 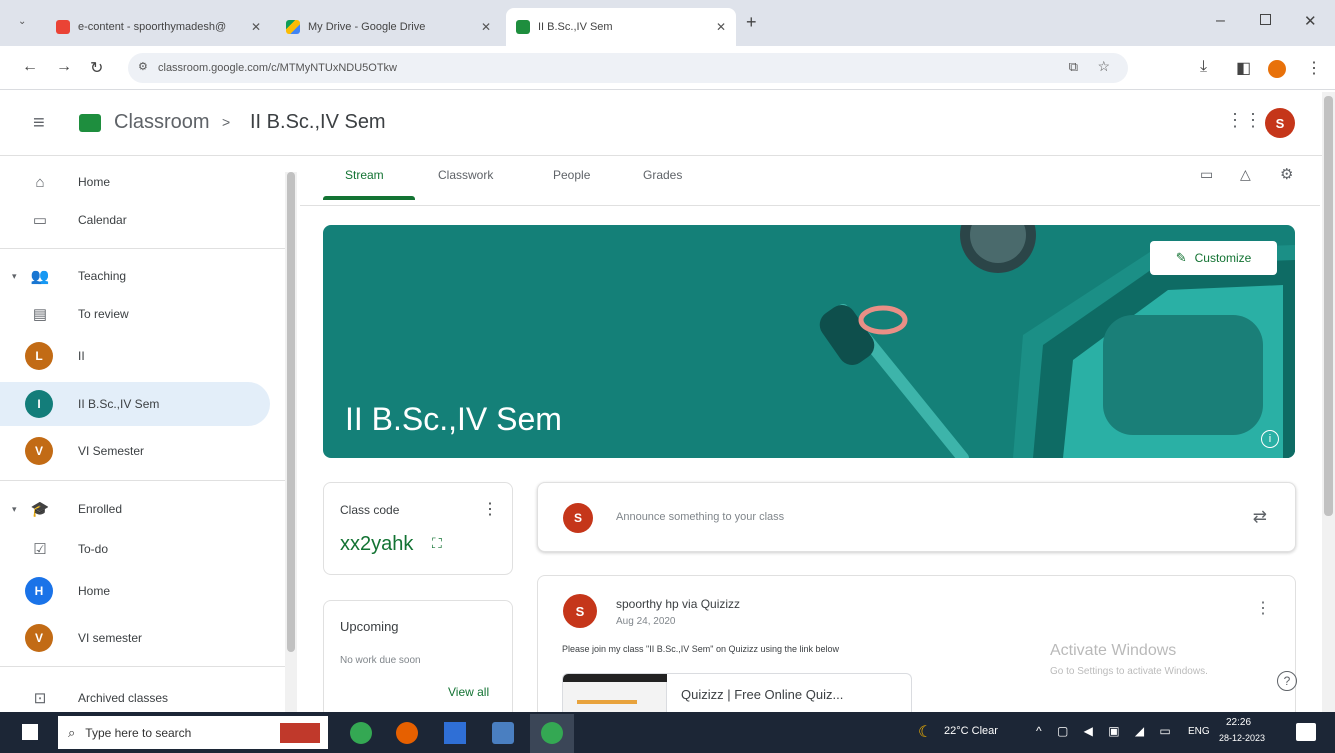 What do you see at coordinates (1199, 731) in the screenshot?
I see `language-indicator: ENG` at bounding box center [1199, 731].